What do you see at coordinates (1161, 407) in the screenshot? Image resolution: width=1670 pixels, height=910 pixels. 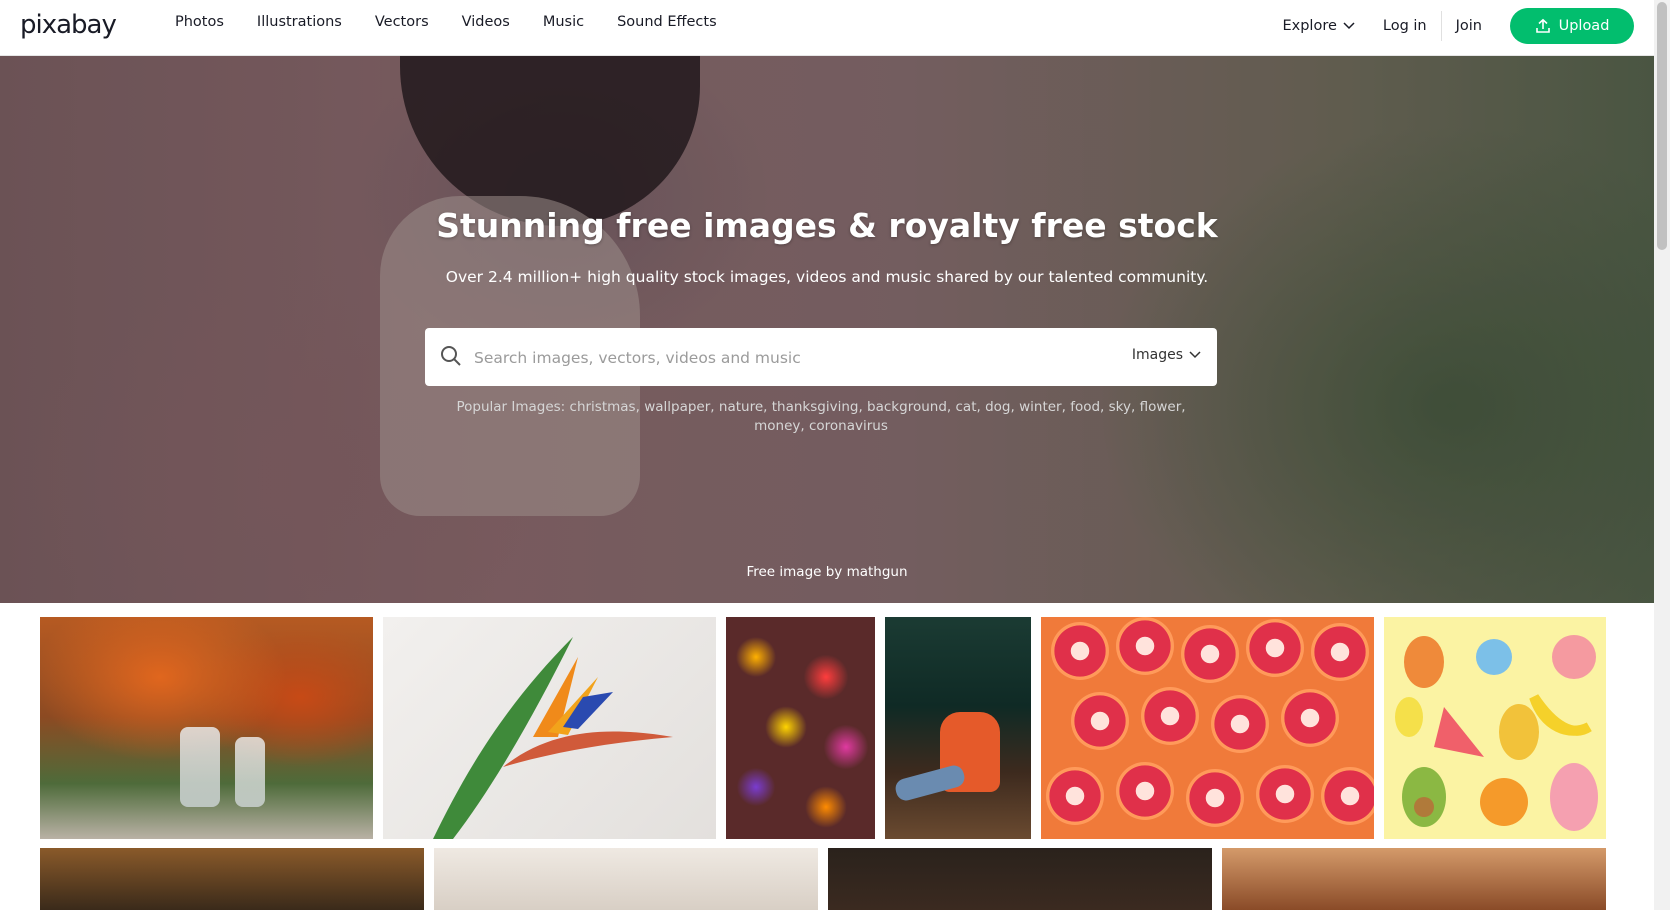 I see `popular-tag: flower` at bounding box center [1161, 407].